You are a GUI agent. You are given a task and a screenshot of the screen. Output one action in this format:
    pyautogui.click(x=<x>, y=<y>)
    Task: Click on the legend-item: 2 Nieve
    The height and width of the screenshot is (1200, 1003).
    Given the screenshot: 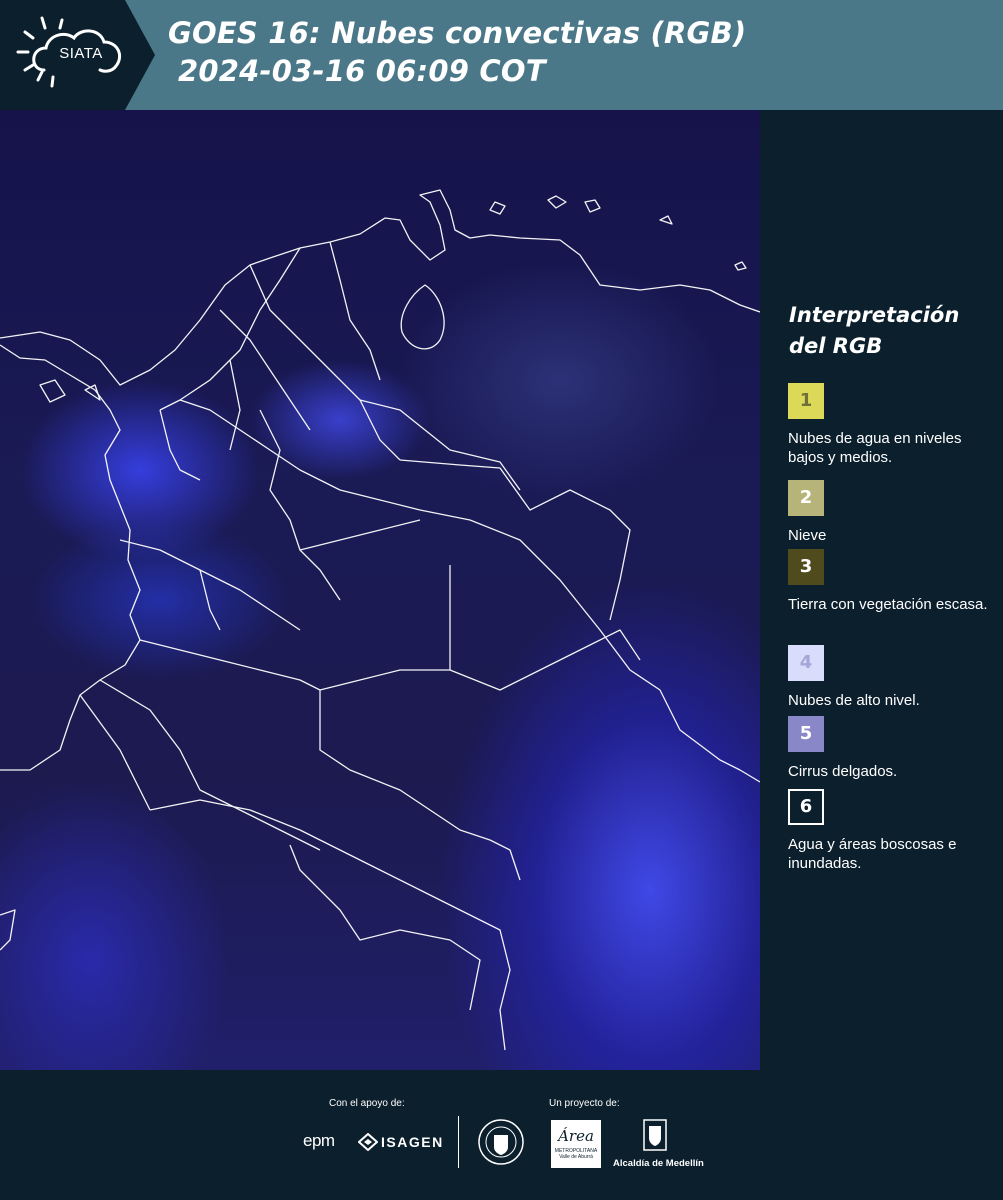 What is the action you would take?
    pyautogui.click(x=888, y=512)
    